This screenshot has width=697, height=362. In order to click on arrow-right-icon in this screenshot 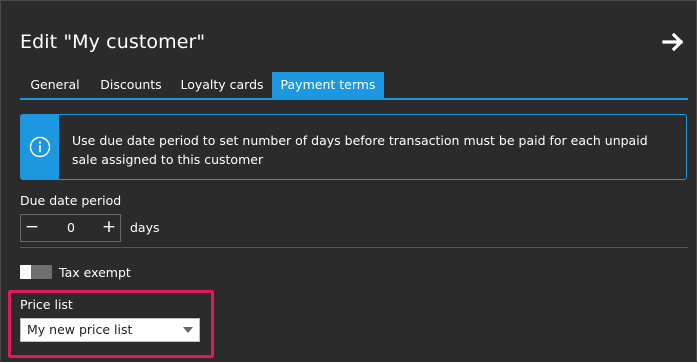, I will do `click(674, 42)`.